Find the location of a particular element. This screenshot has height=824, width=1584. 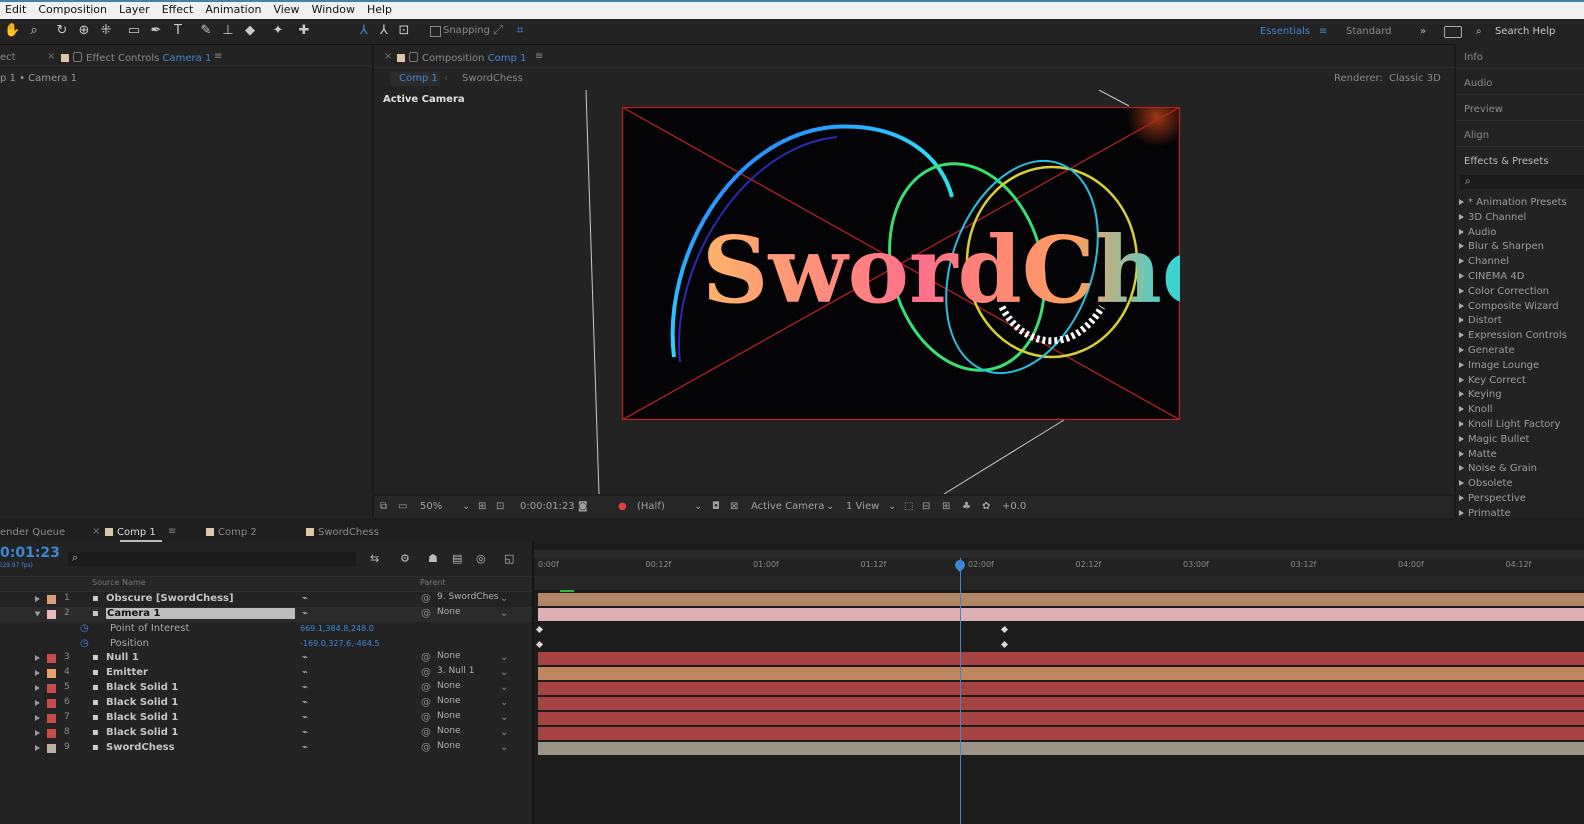

menu-composition: Composition is located at coordinates (73, 9).